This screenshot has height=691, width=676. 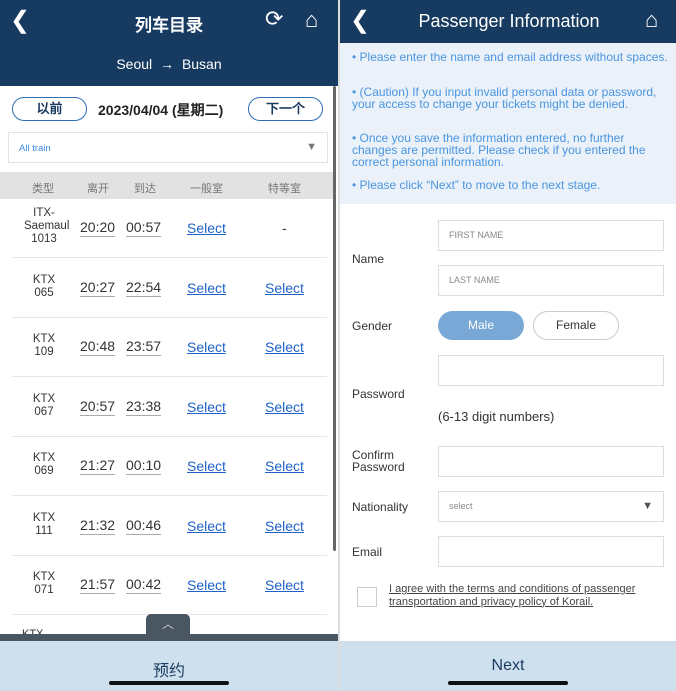 I want to click on table-row: KTX 071 21:57 00:42 Select Select, so click(x=169, y=585).